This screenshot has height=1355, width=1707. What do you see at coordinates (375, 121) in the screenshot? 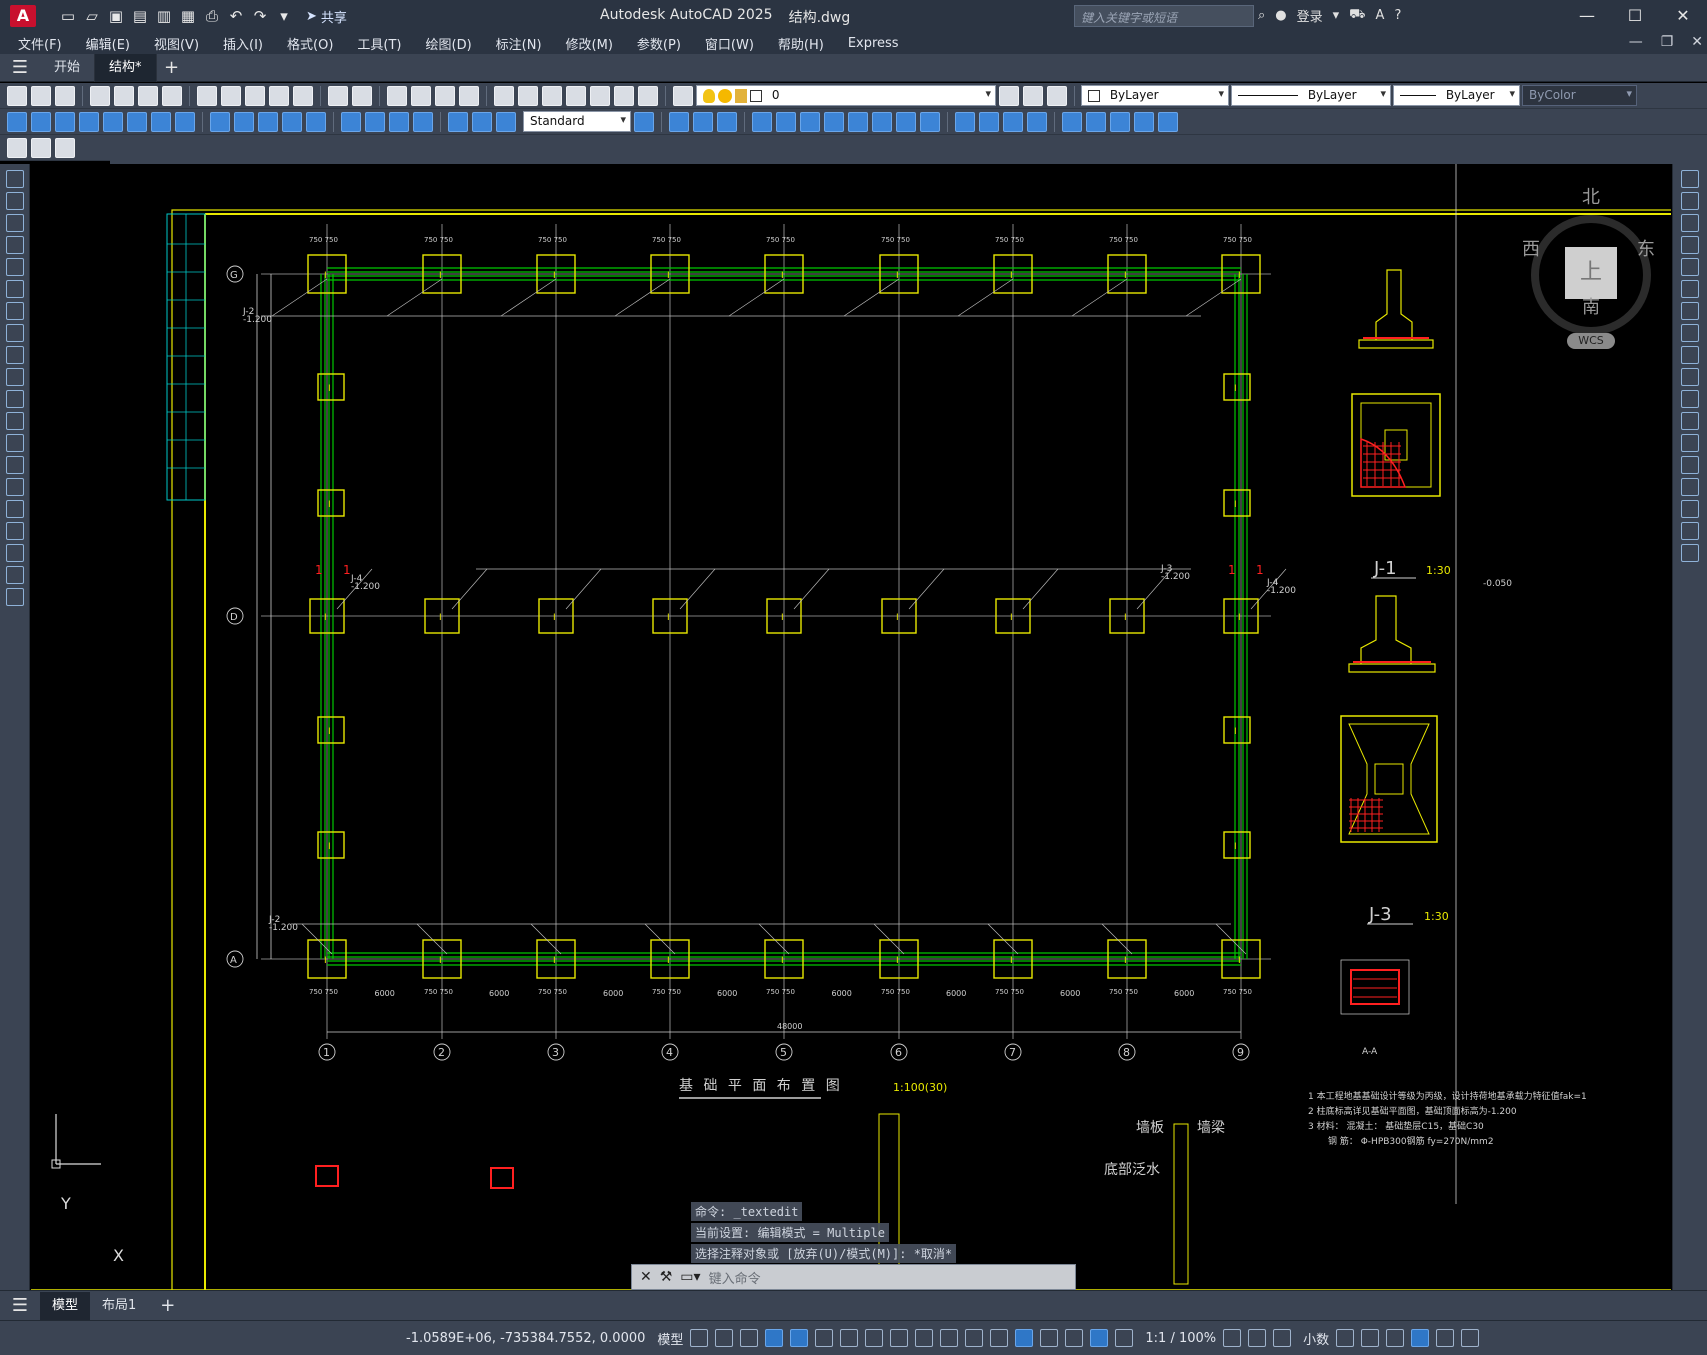
I see `center-mark-icon` at bounding box center [375, 121].